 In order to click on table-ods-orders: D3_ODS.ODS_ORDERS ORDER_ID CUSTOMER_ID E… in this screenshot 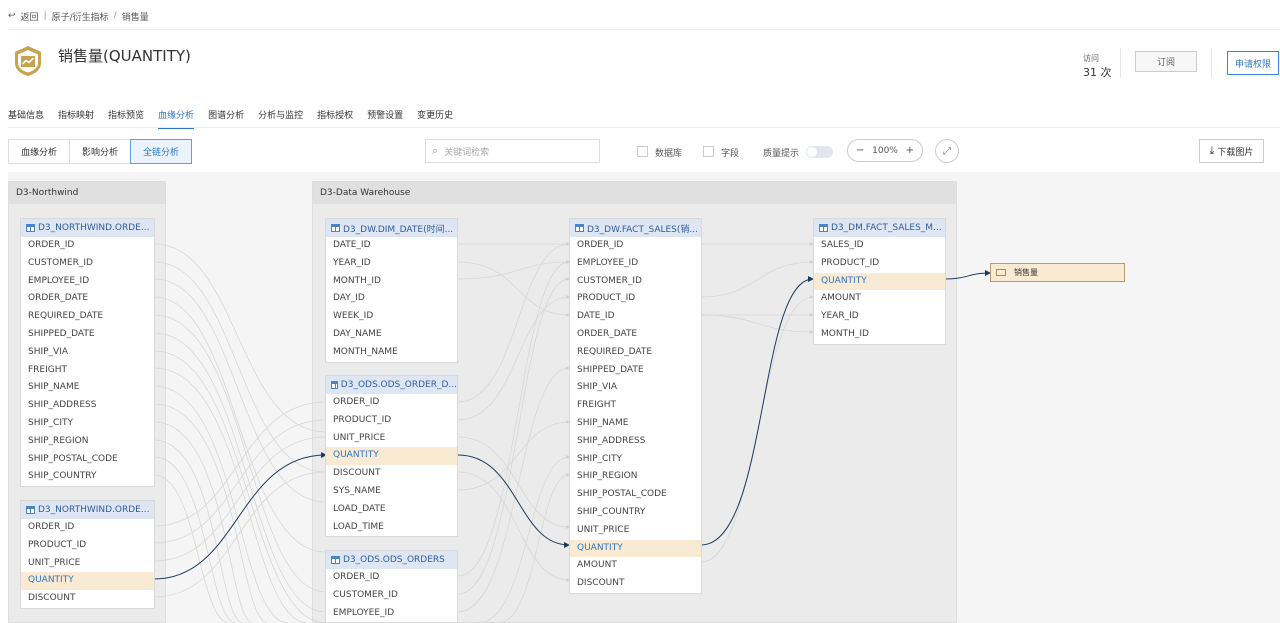, I will do `click(391, 586)`.